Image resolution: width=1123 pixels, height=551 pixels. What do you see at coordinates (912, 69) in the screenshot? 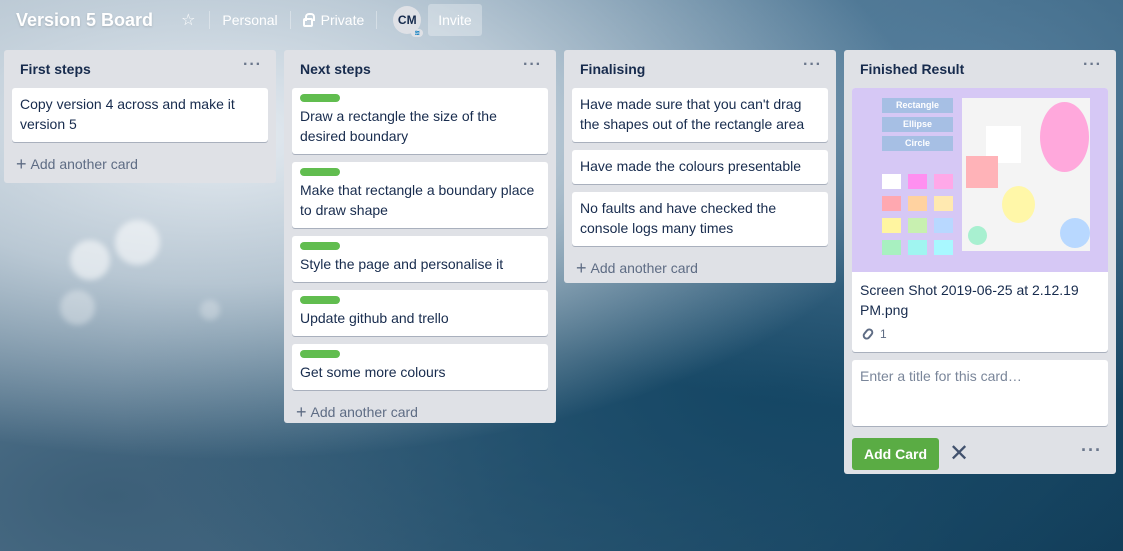
I see `list-title: Finished Result` at bounding box center [912, 69].